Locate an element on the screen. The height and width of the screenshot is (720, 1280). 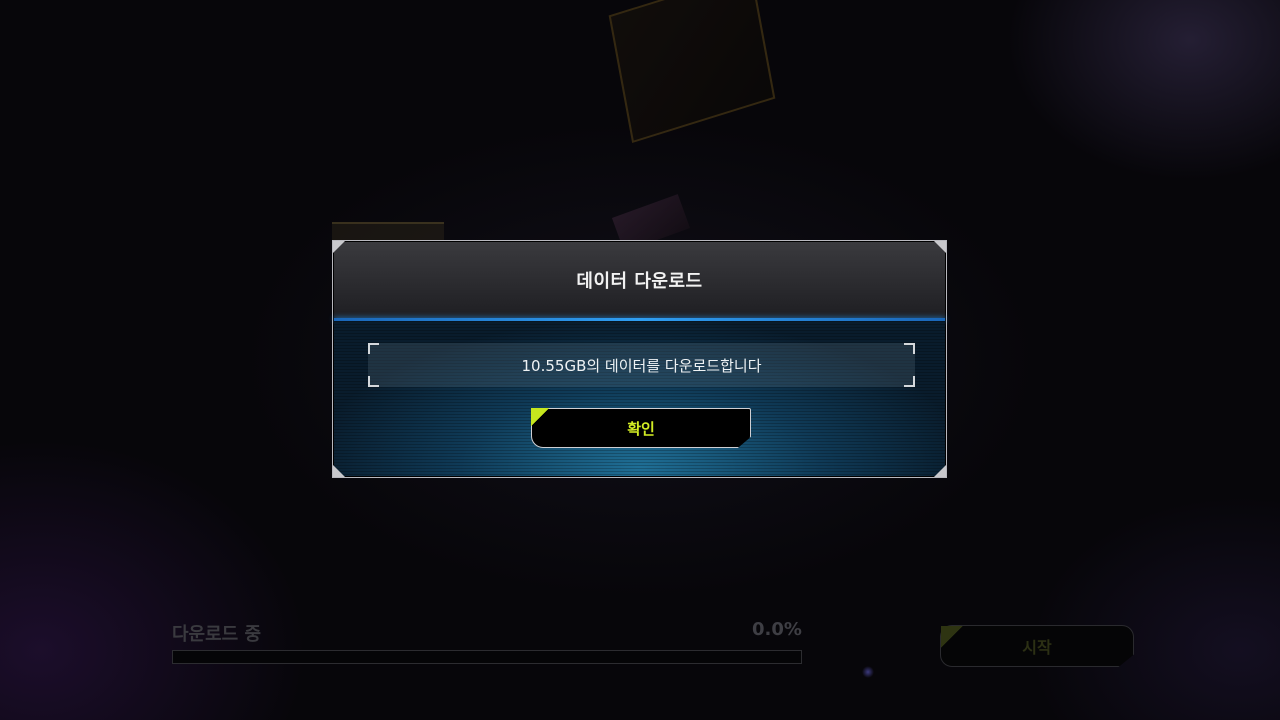
dialog-message: 10.55GB의 데이터를 다운로드합니다 is located at coordinates (641, 365).